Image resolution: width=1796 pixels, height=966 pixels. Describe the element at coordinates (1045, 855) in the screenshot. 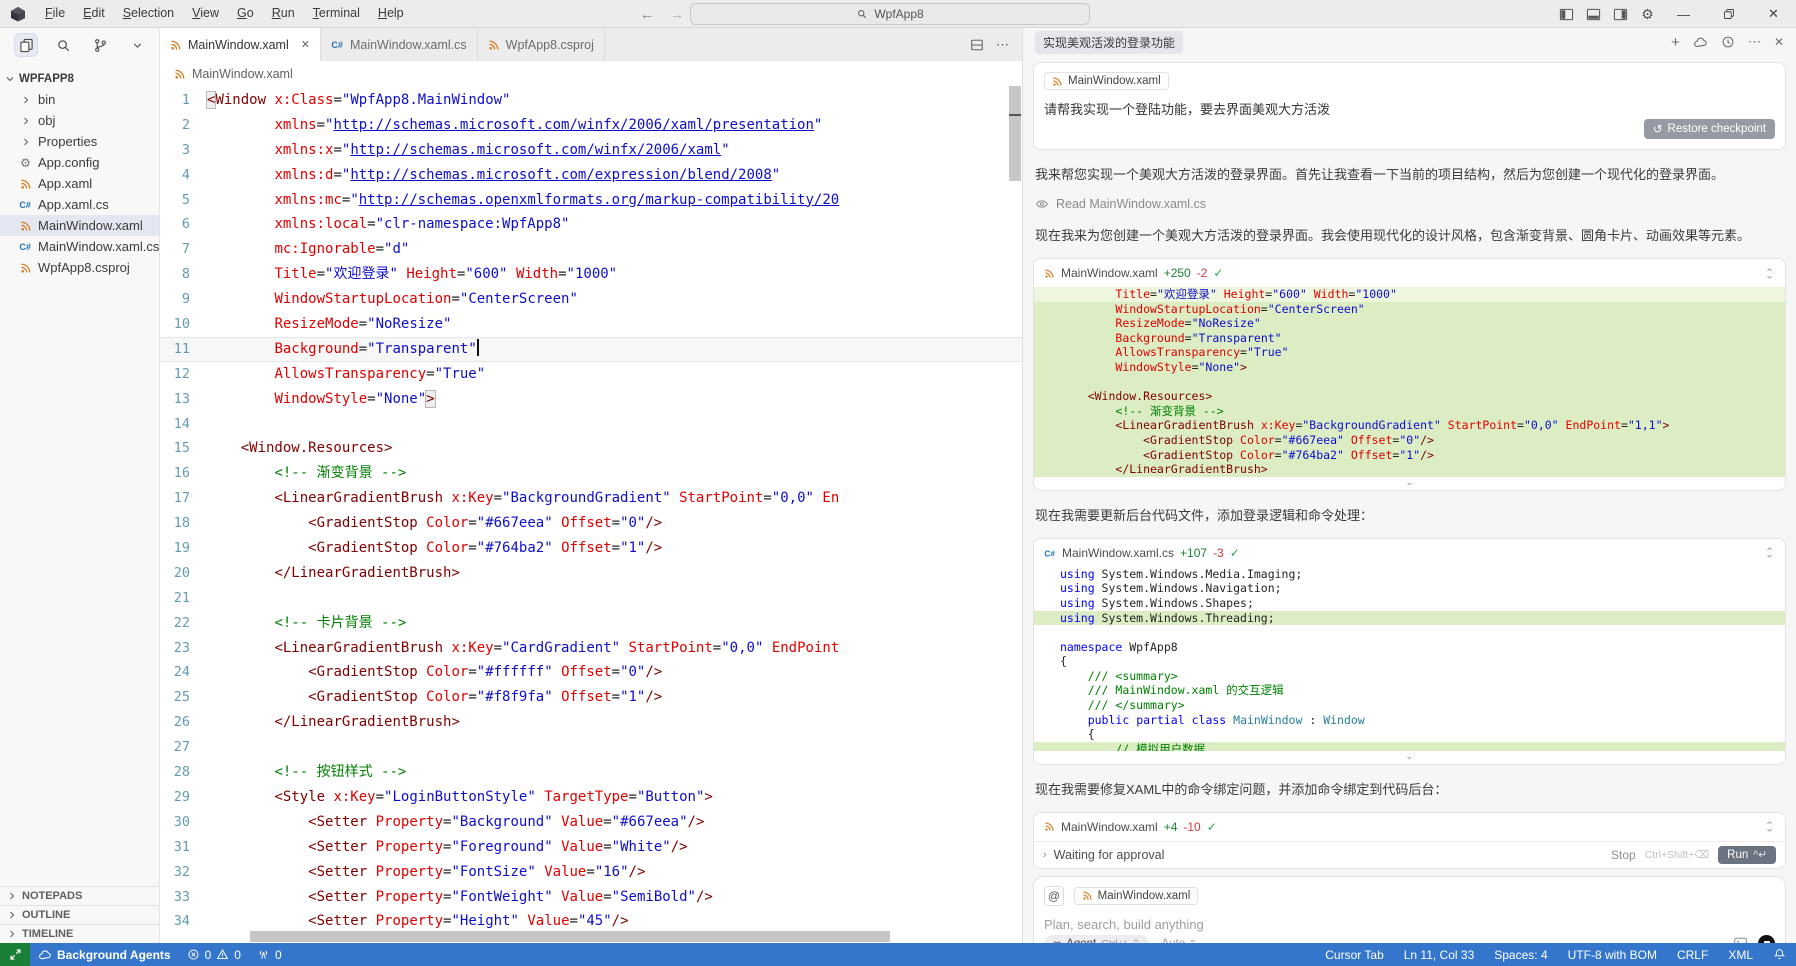

I see `chevron-right-icon: ›` at that location.